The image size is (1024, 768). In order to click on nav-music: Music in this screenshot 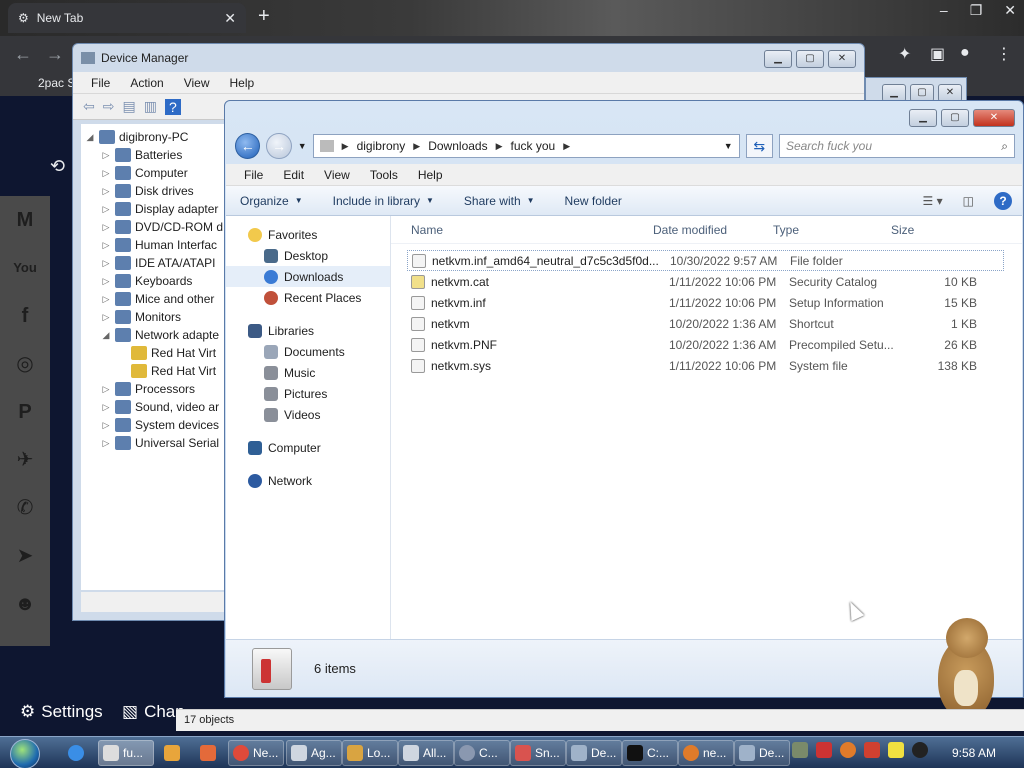, I will do `click(308, 372)`.